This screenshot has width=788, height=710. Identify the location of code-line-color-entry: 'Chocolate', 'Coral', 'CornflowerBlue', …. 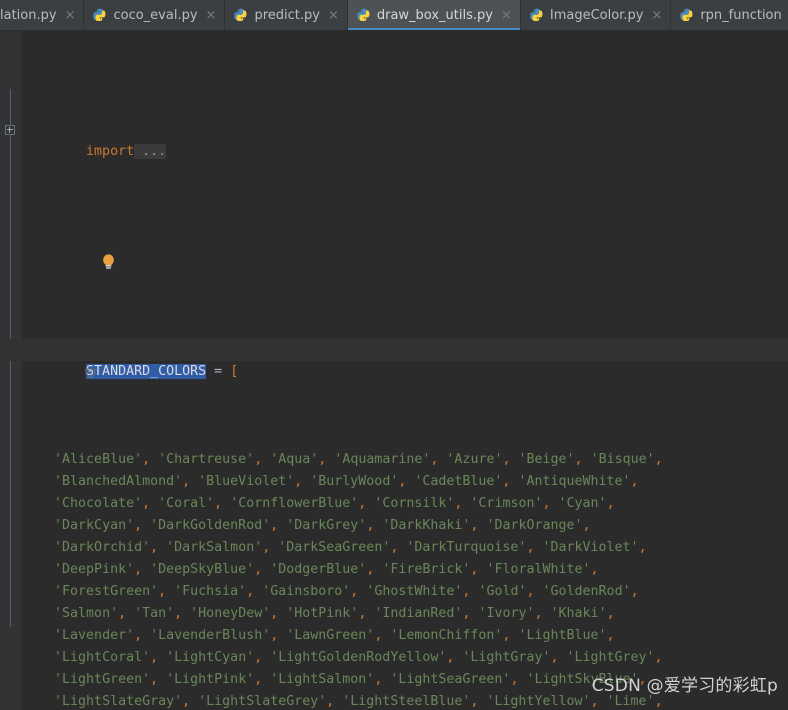
(394, 504).